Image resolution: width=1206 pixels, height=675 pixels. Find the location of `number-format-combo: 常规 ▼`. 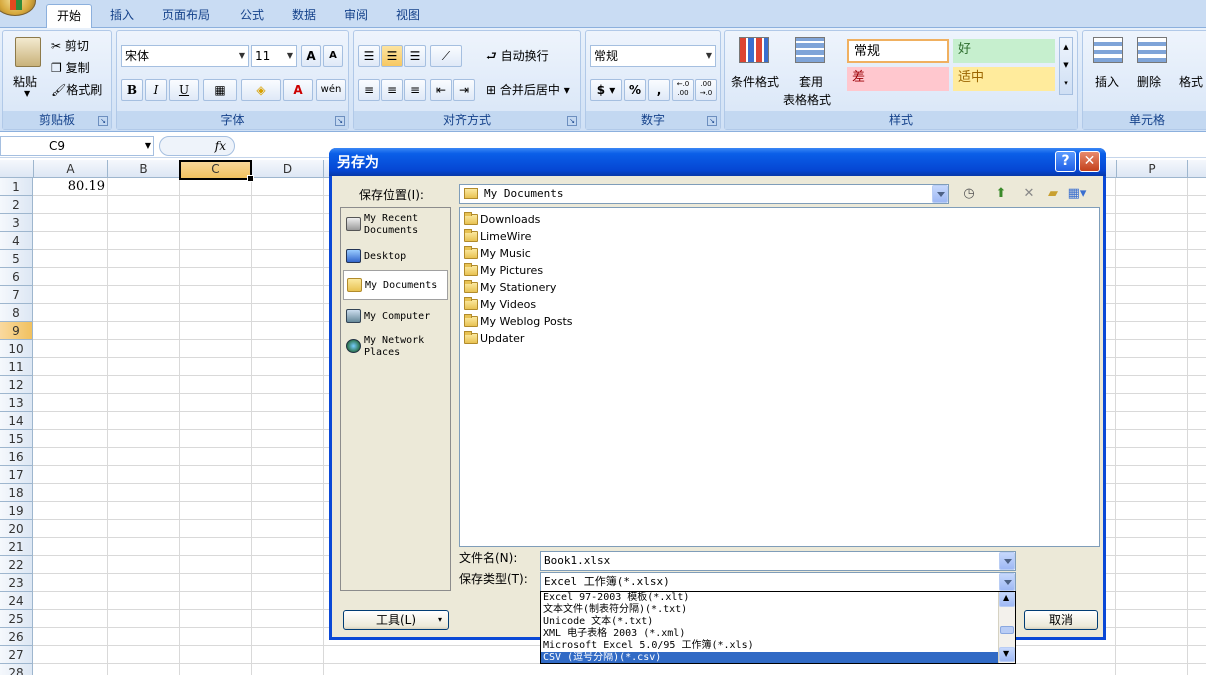

number-format-combo: 常规 ▼ is located at coordinates (653, 56).